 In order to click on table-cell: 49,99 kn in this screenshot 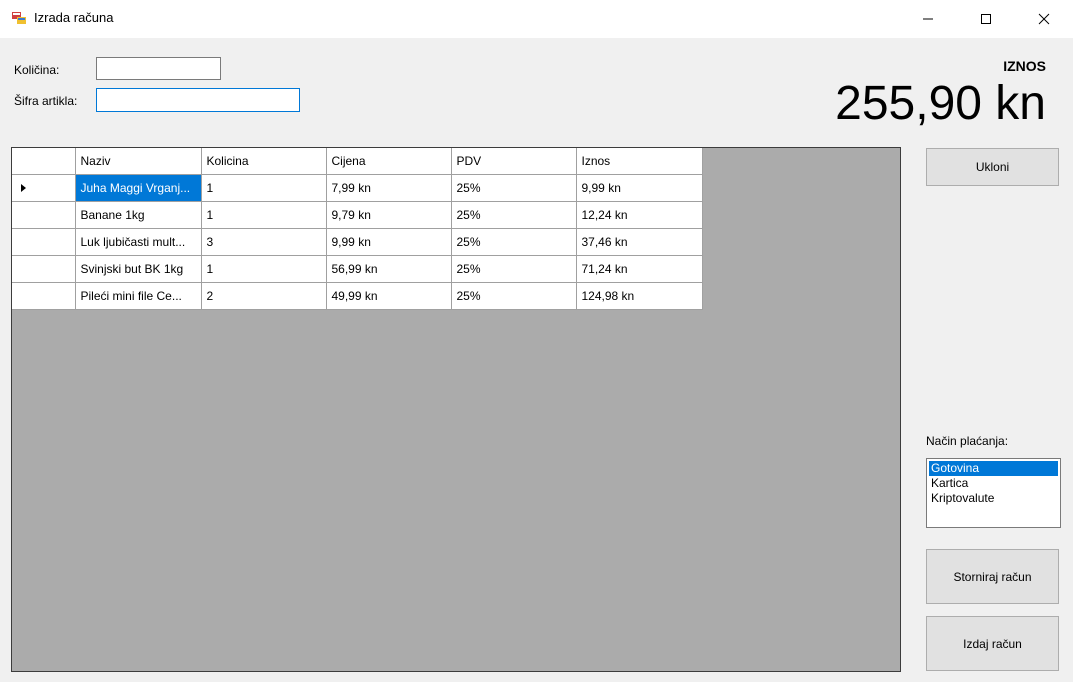, I will do `click(389, 296)`.